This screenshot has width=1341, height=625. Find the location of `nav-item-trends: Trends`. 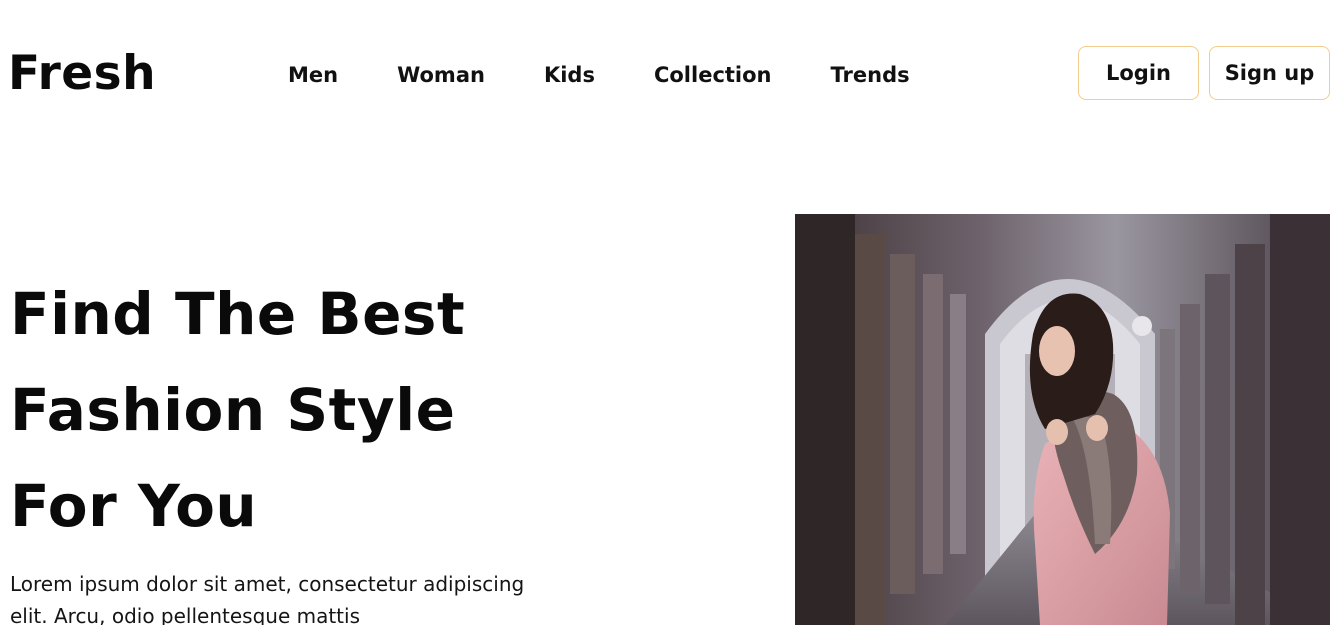

nav-item-trends: Trends is located at coordinates (870, 75).